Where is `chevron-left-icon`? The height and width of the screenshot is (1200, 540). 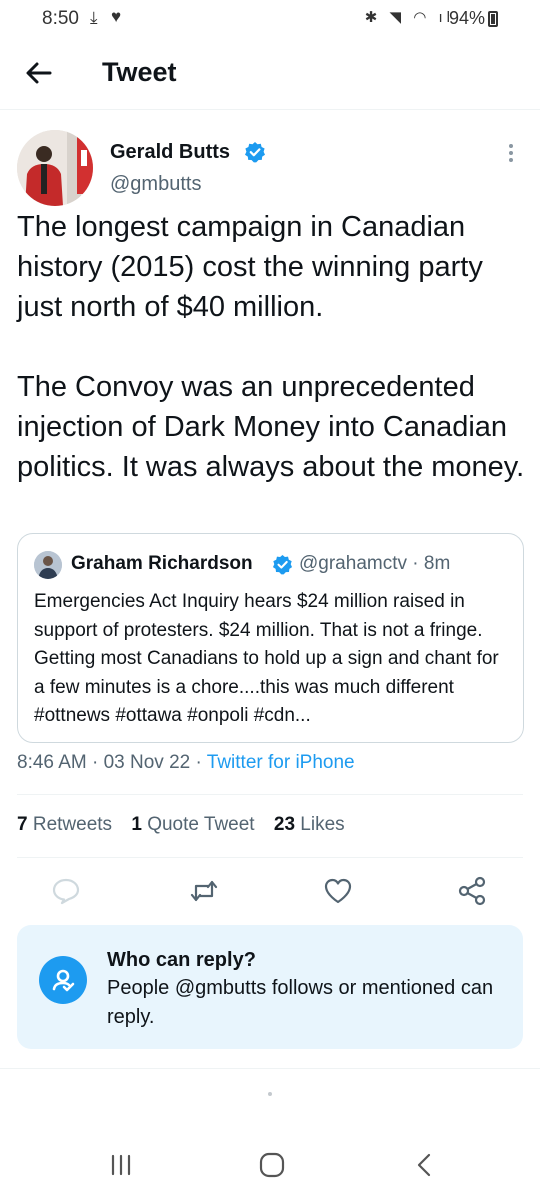
chevron-left-icon is located at coordinates (424, 1165).